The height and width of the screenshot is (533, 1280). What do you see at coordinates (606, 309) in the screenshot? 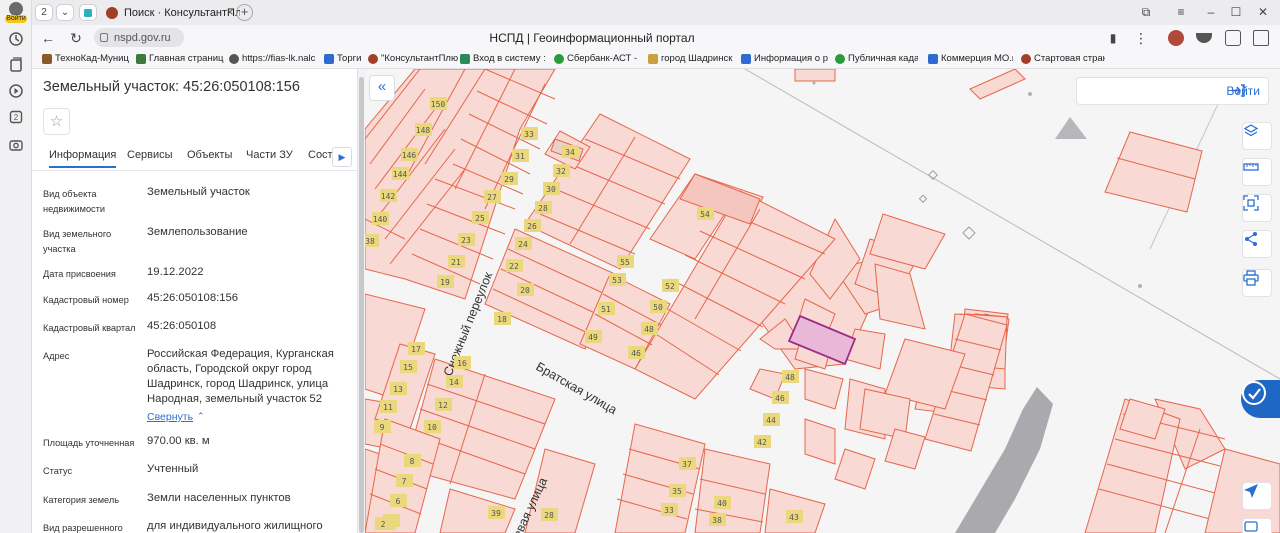
I see `lot-number-label: 51` at bounding box center [606, 309].